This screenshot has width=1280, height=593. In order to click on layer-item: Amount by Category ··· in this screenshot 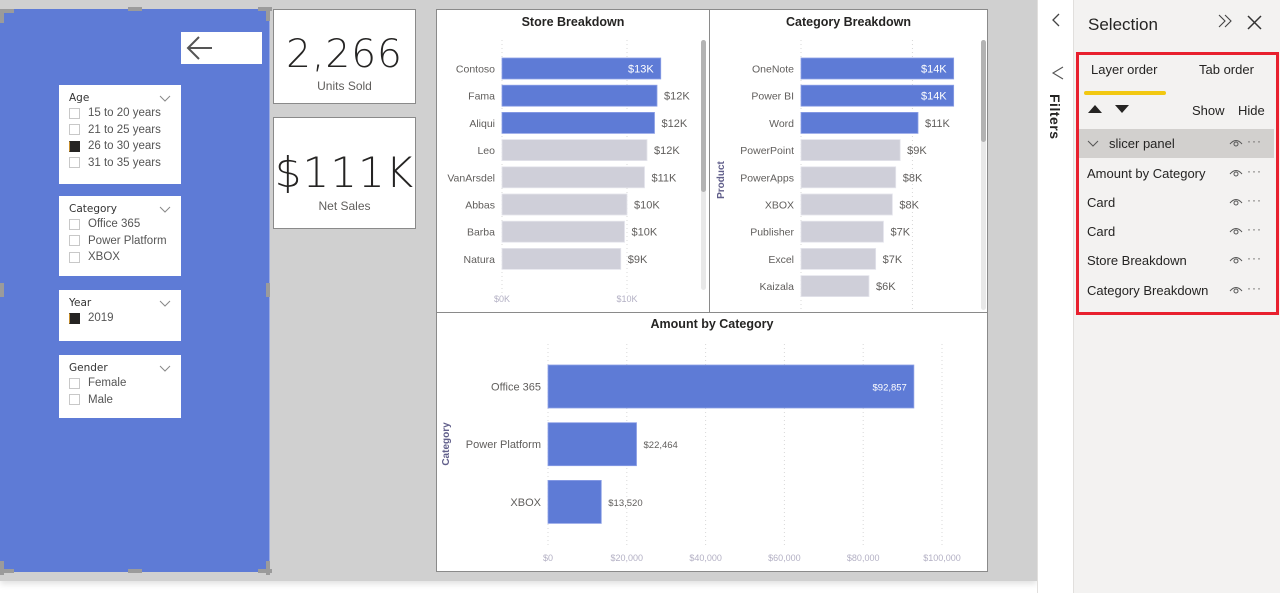, I will do `click(1176, 173)`.